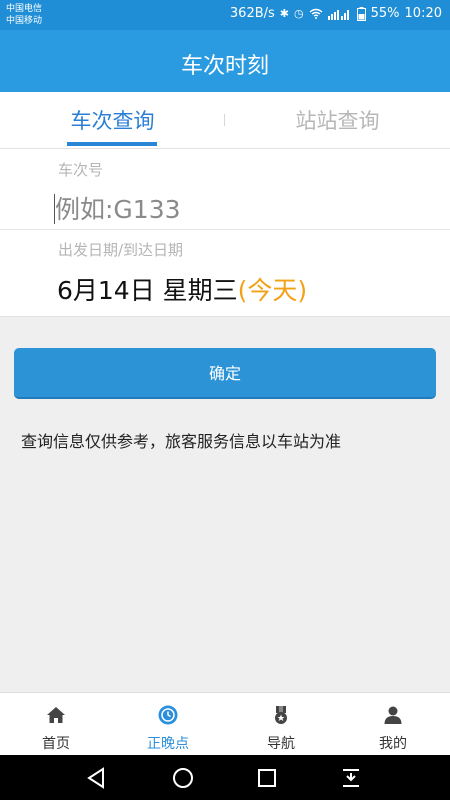 Image resolution: width=450 pixels, height=800 pixels. What do you see at coordinates (181, 441) in the screenshot?
I see `disclaimer-text: 查询信息仅供参考，旅客服务信息以车站为准` at bounding box center [181, 441].